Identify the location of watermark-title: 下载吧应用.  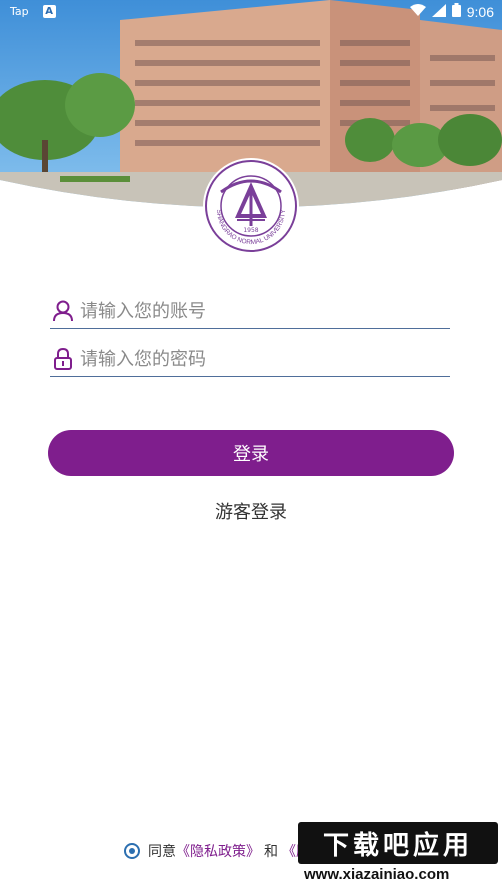
(398, 843).